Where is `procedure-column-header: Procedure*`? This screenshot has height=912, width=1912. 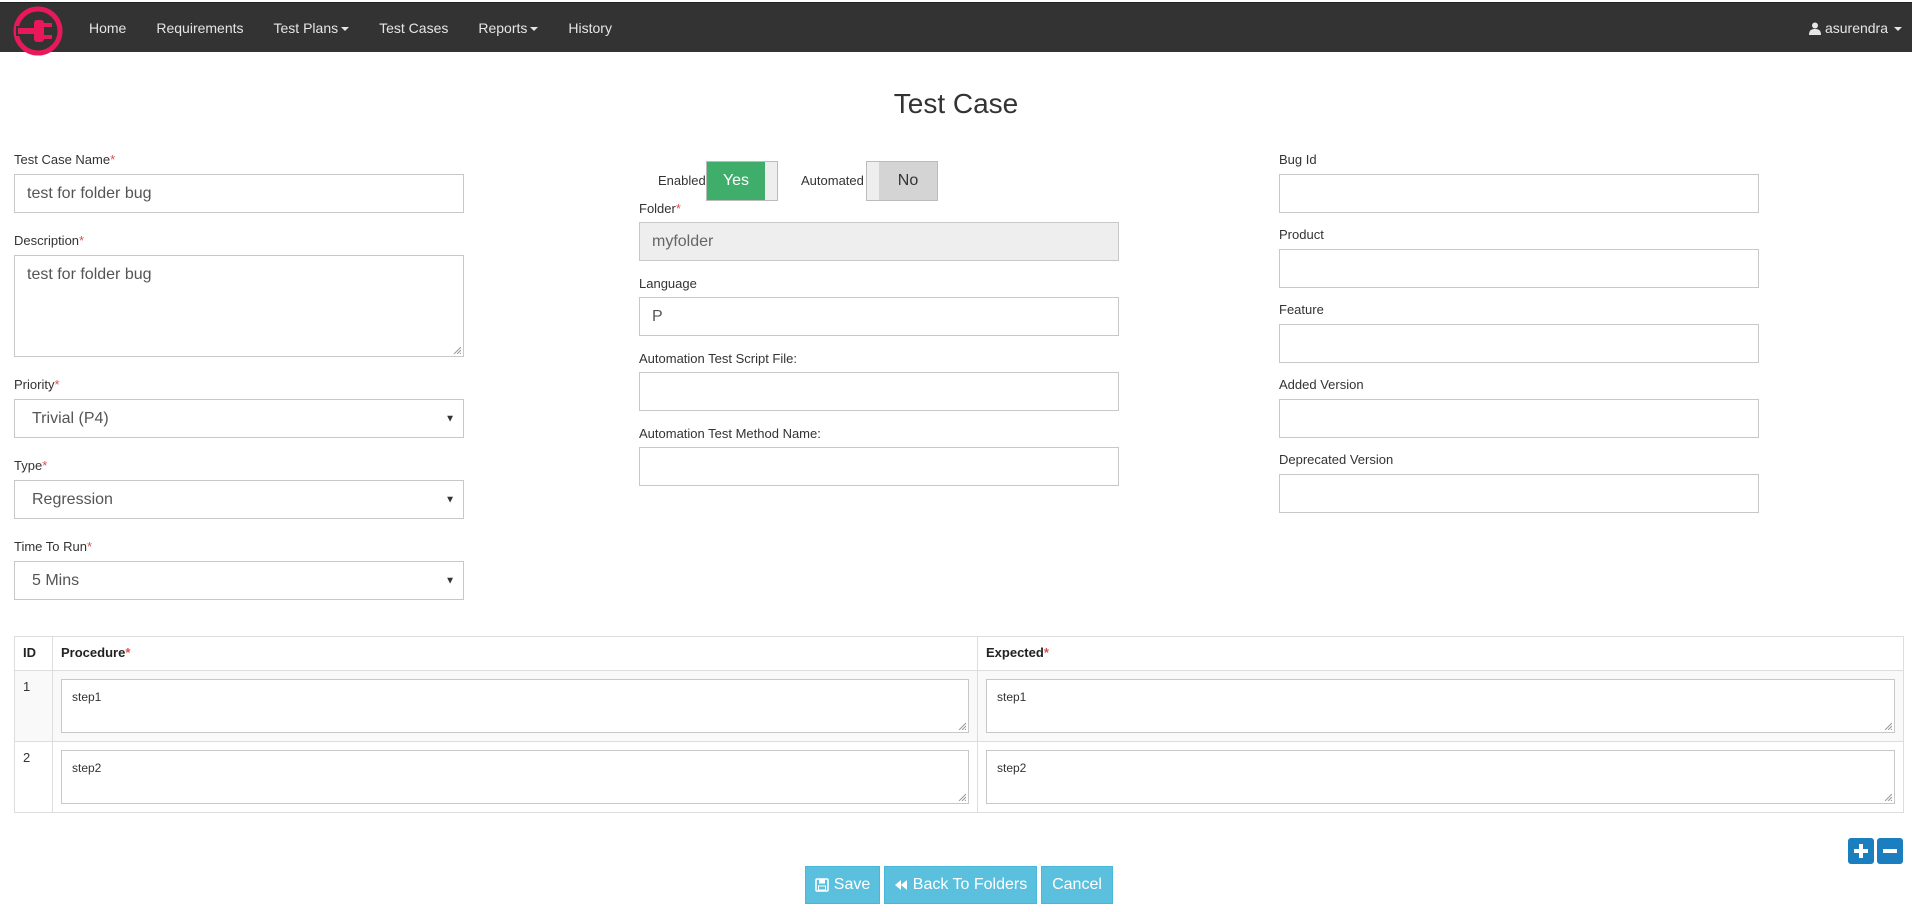 procedure-column-header: Procedure* is located at coordinates (515, 653).